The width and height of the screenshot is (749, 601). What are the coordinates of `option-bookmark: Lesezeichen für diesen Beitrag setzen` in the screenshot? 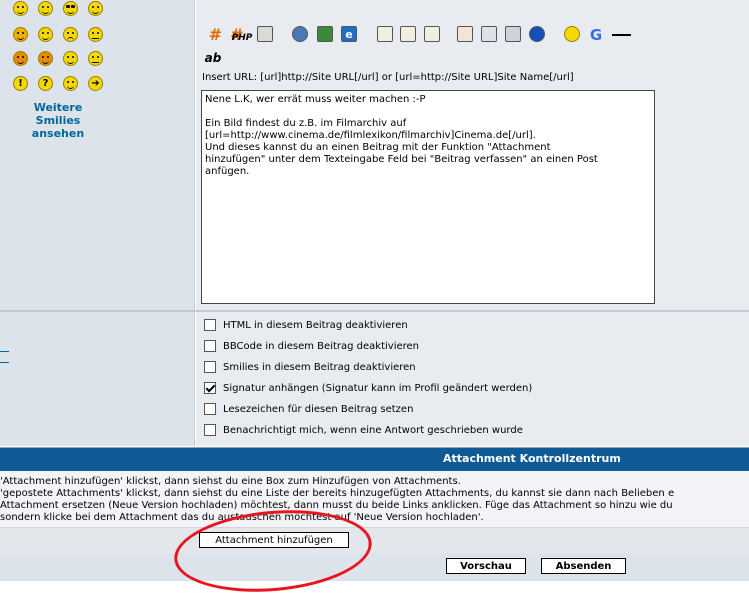 It's located at (308, 409).